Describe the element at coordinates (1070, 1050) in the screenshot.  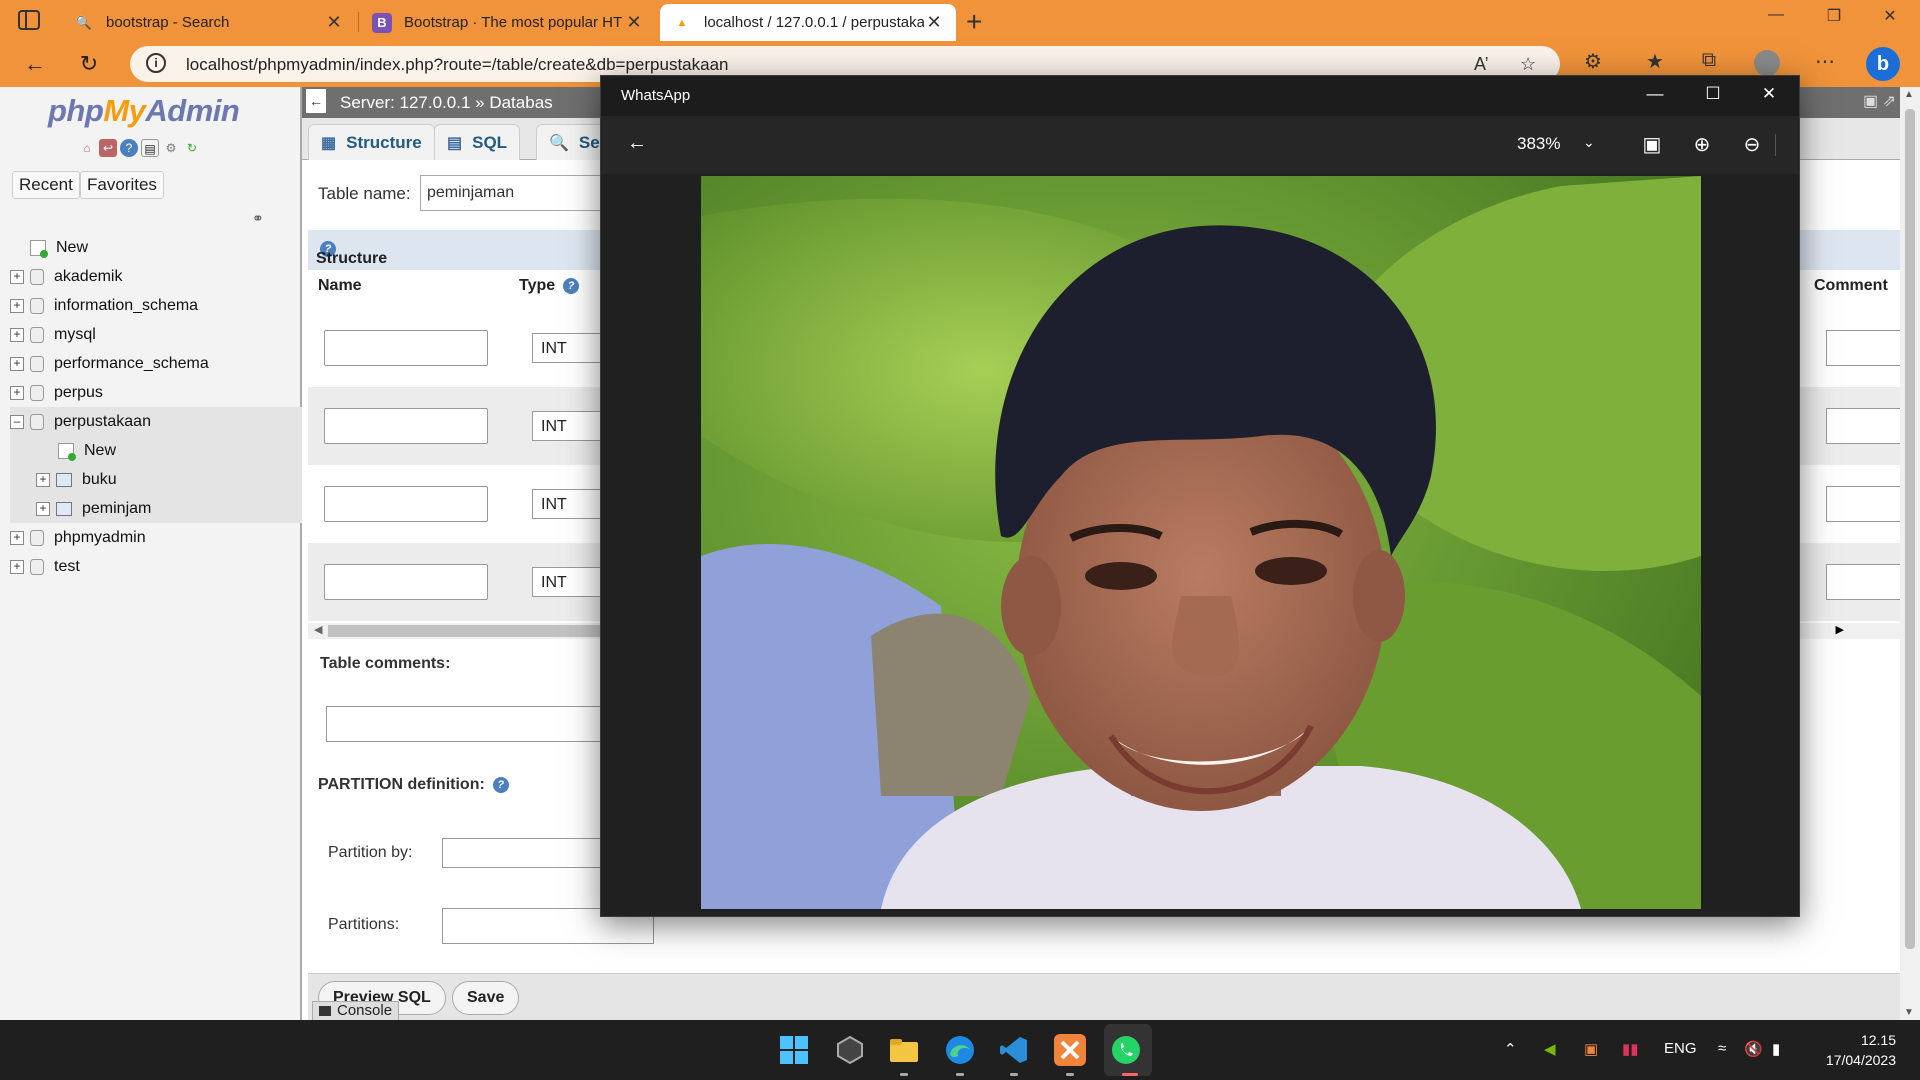
I see `xampp-icon` at that location.